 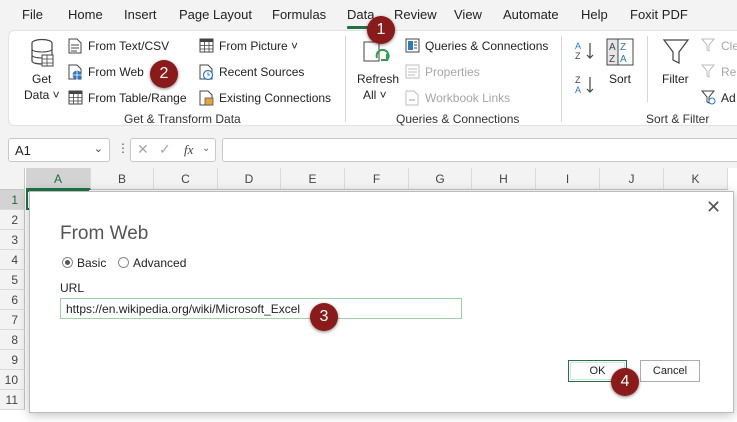 I want to click on reapply-icon, so click(x=708, y=71).